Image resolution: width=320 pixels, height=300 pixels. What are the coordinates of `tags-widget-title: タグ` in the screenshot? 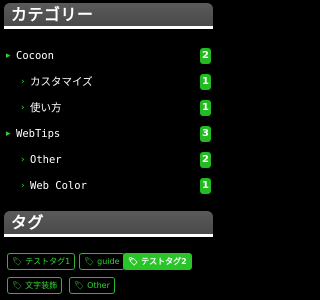 It's located at (108, 224).